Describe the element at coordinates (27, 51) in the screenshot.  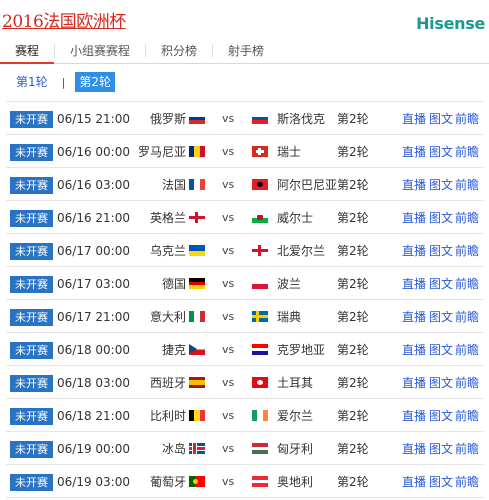
I see `tab-schedule: 赛程` at that location.